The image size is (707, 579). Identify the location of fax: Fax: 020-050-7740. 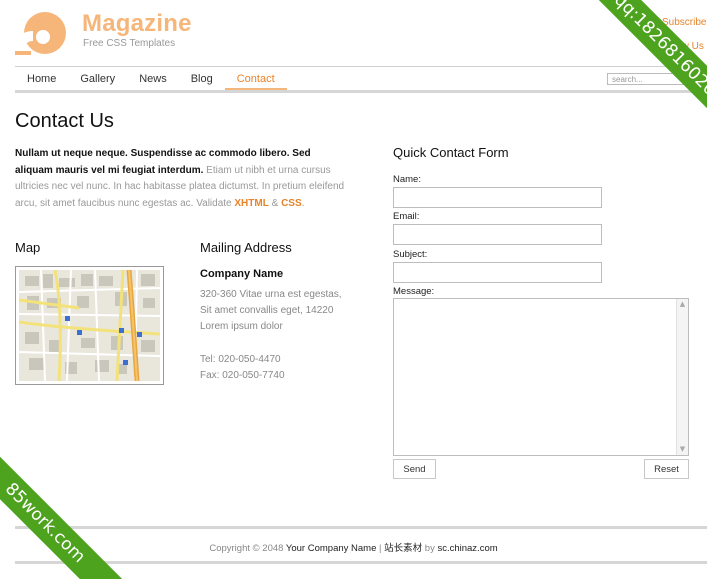
(242, 375).